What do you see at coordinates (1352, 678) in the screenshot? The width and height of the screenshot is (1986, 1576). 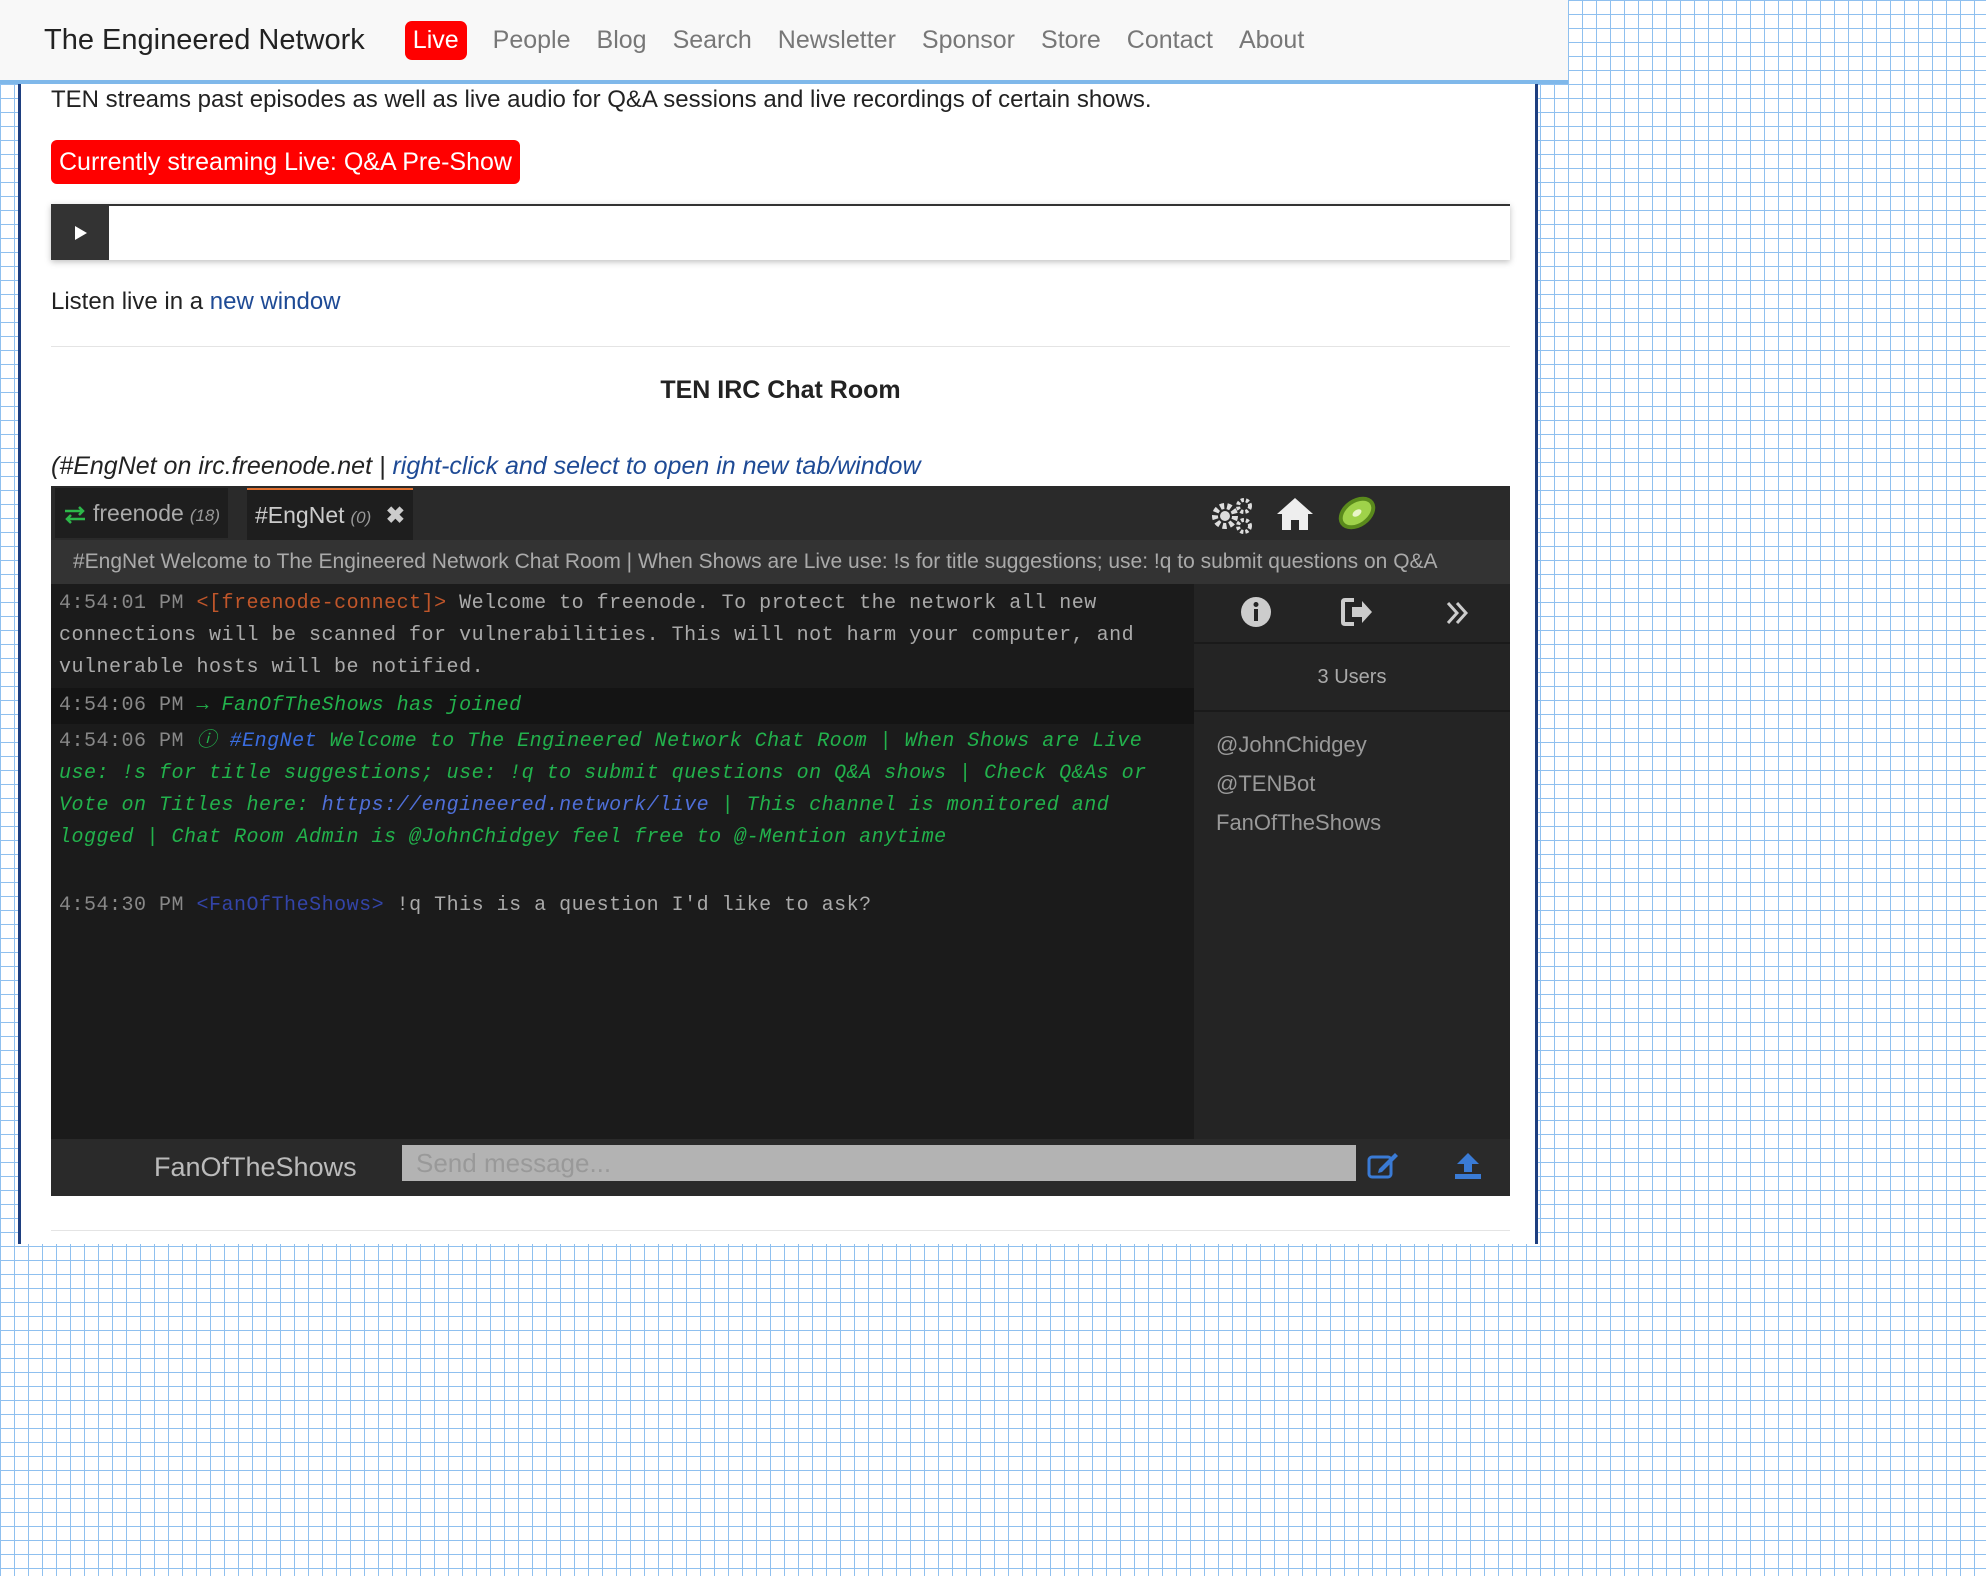 I see `users-count: 3 Users` at bounding box center [1352, 678].